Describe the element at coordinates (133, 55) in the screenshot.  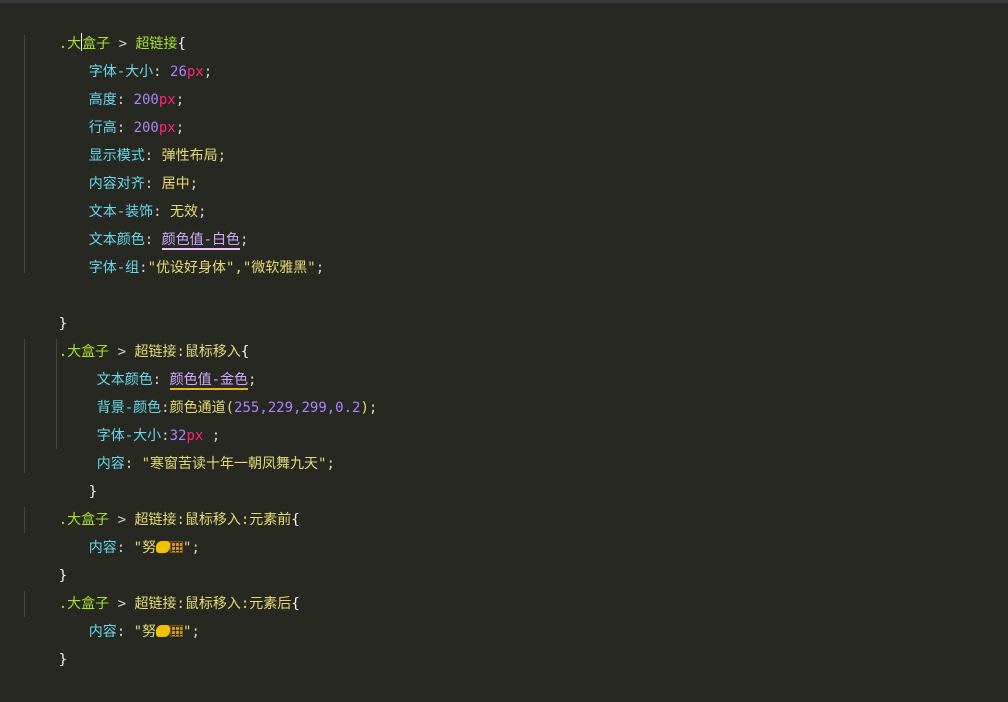
I see `code-line: 字体-大小: 26px;` at that location.